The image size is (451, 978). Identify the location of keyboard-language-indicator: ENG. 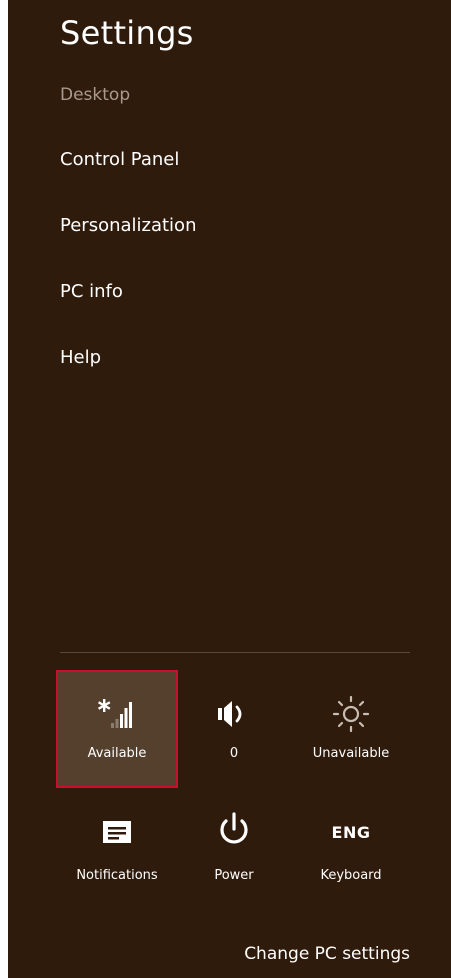
(351, 832).